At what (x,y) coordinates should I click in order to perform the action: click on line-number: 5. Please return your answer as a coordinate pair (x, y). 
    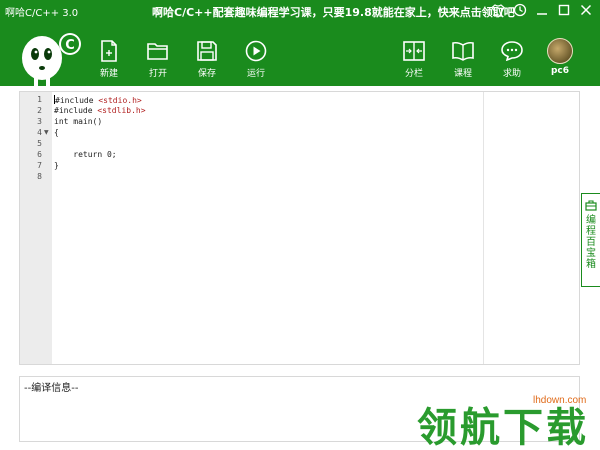
    Looking at the image, I should click on (39, 143).